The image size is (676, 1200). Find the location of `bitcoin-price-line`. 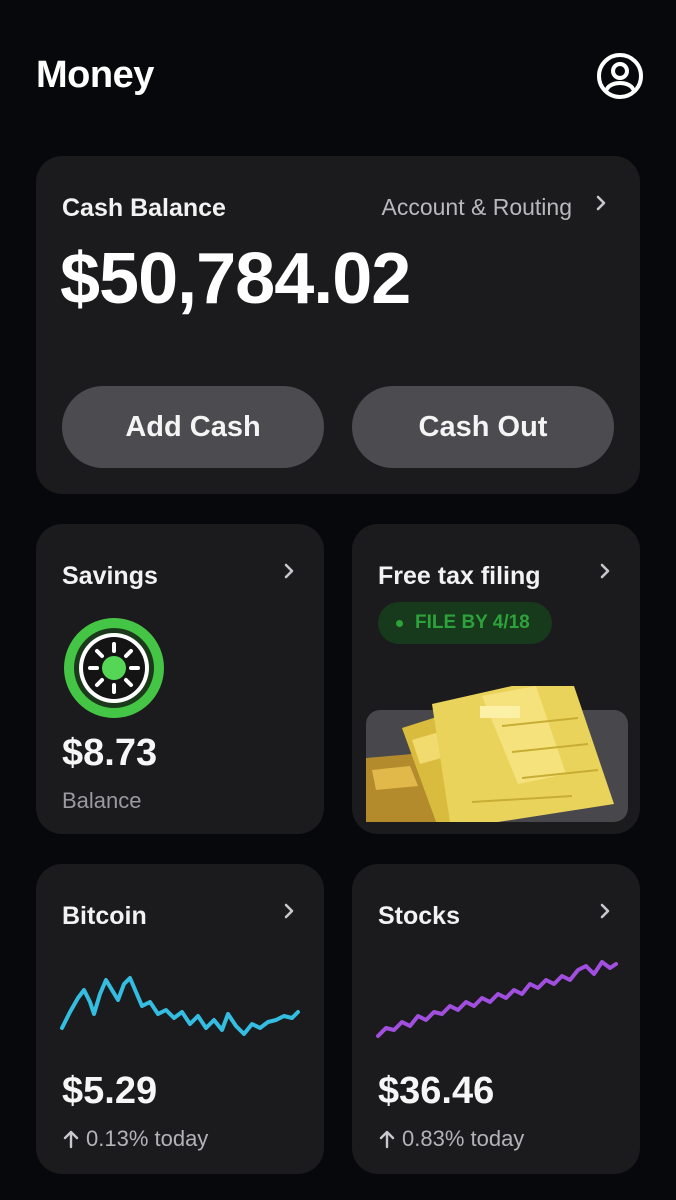

bitcoin-price-line is located at coordinates (180, 1006).